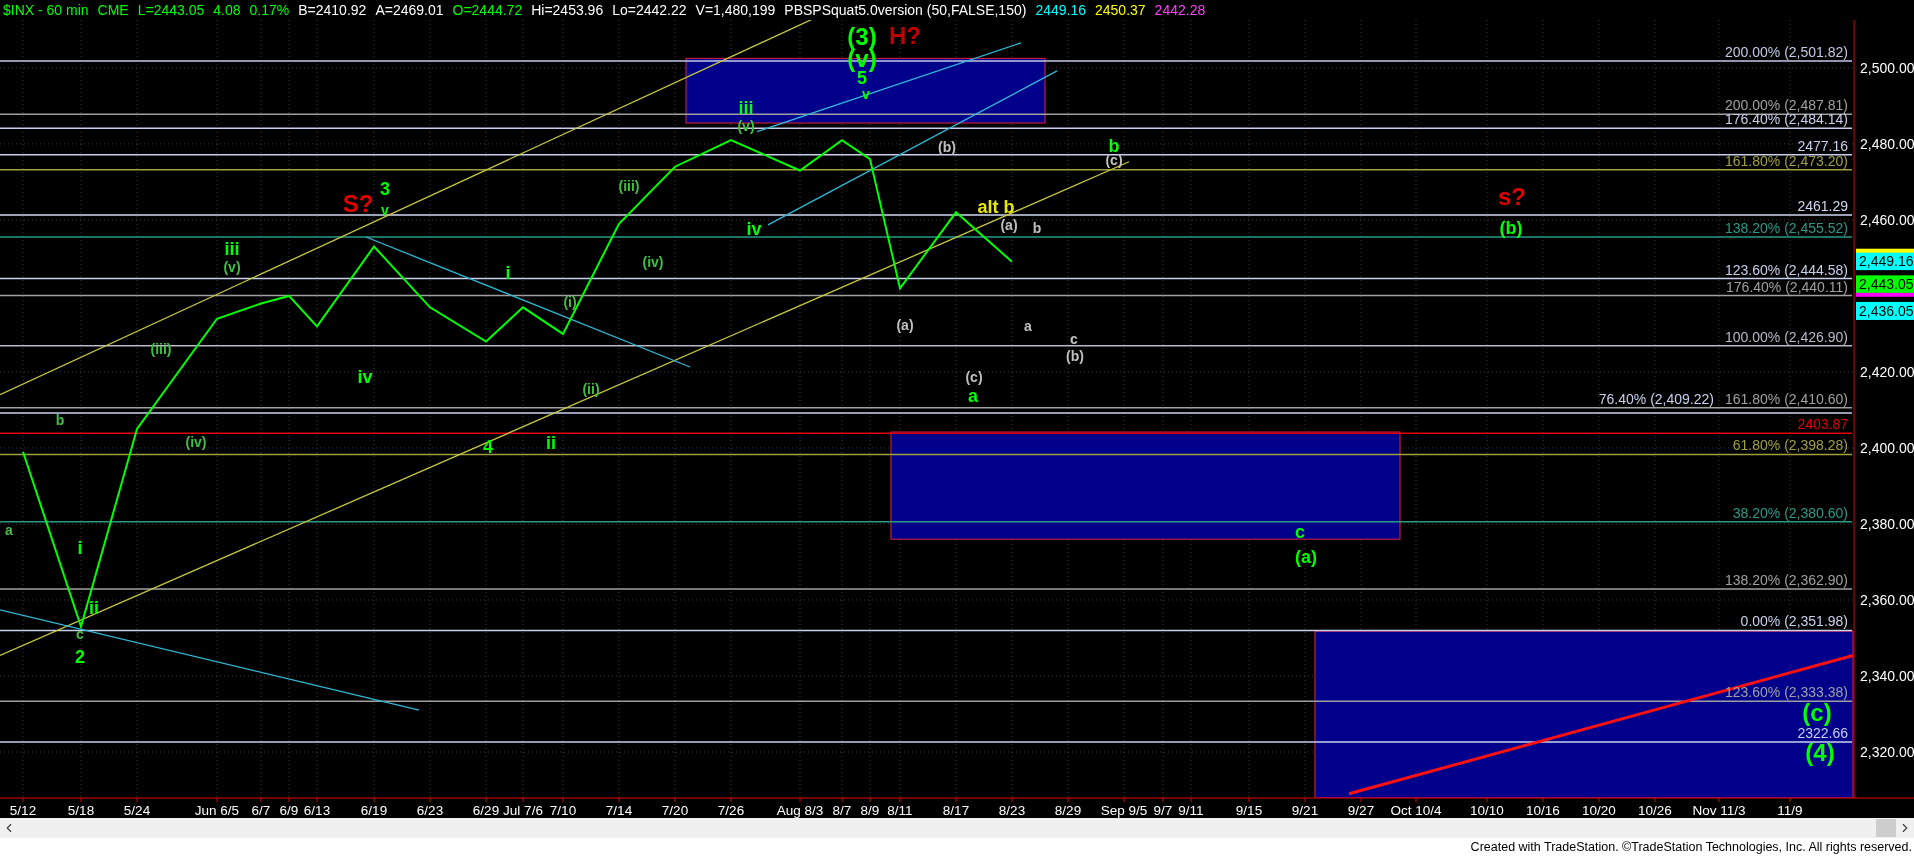  Describe the element at coordinates (1655, 810) in the screenshot. I see `date-axis-label: 10/26` at that location.